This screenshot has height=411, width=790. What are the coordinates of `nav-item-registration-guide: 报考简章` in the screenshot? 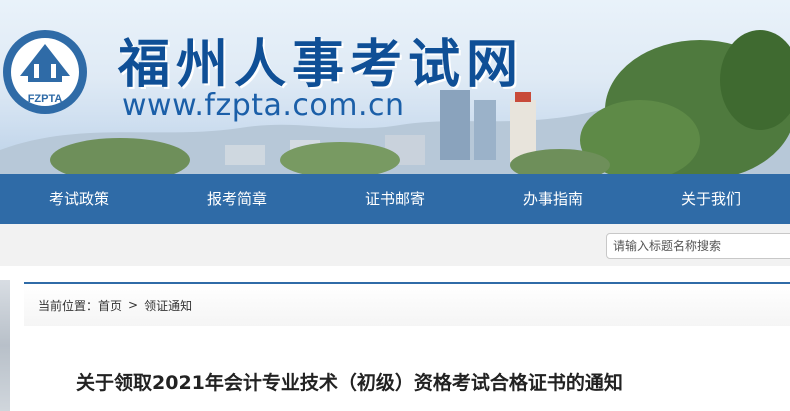 It's located at (237, 199).